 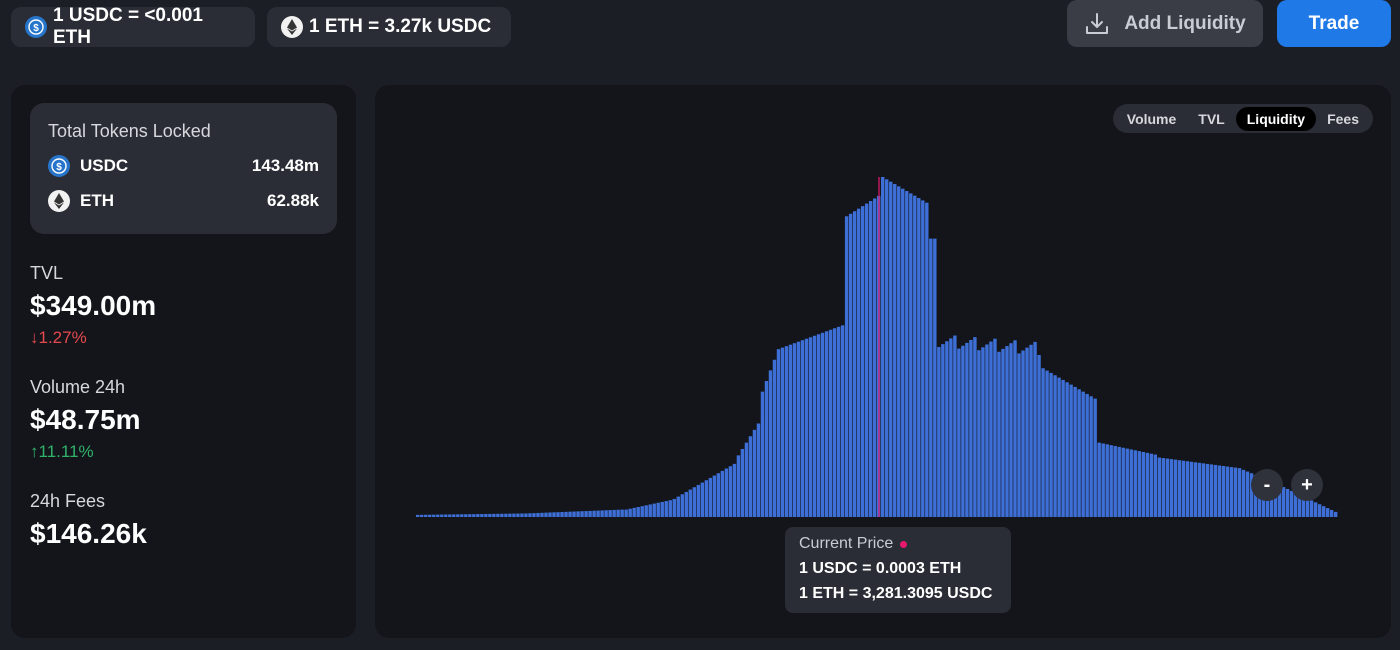 What do you see at coordinates (85, 419) in the screenshot?
I see `volume-metric: Volume 24h $48.75m ↑11.11%` at bounding box center [85, 419].